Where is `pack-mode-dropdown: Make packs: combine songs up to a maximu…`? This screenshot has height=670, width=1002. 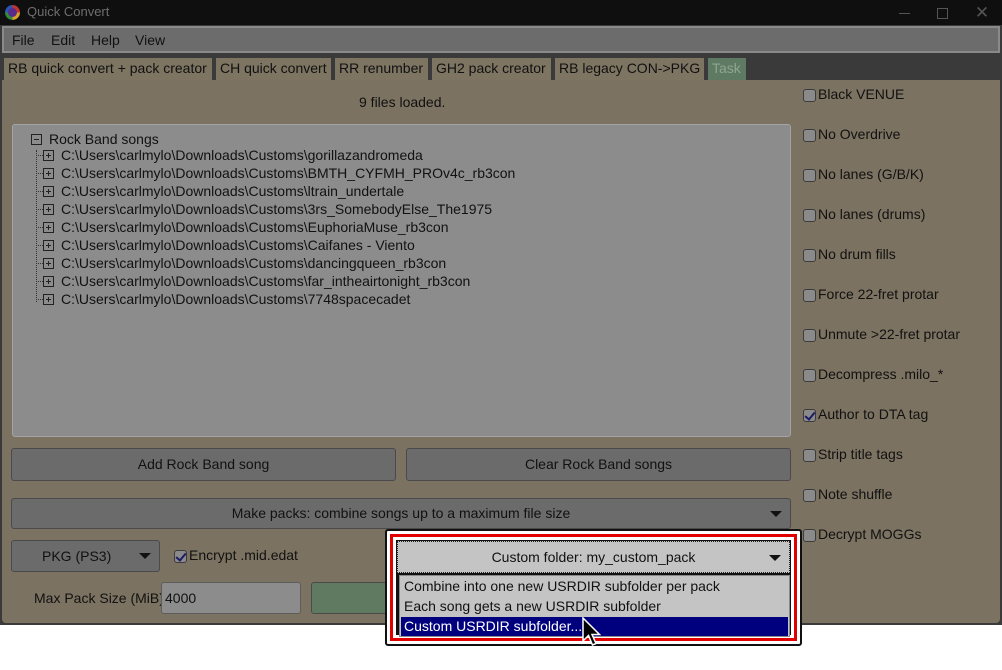
pack-mode-dropdown: Make packs: combine songs up to a maximu… is located at coordinates (401, 513).